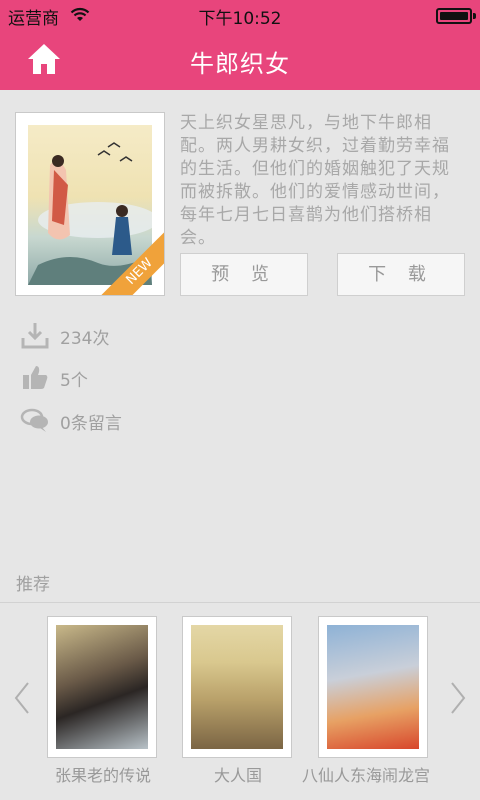 The height and width of the screenshot is (800, 480). I want to click on download-count: 234次, so click(120, 335).